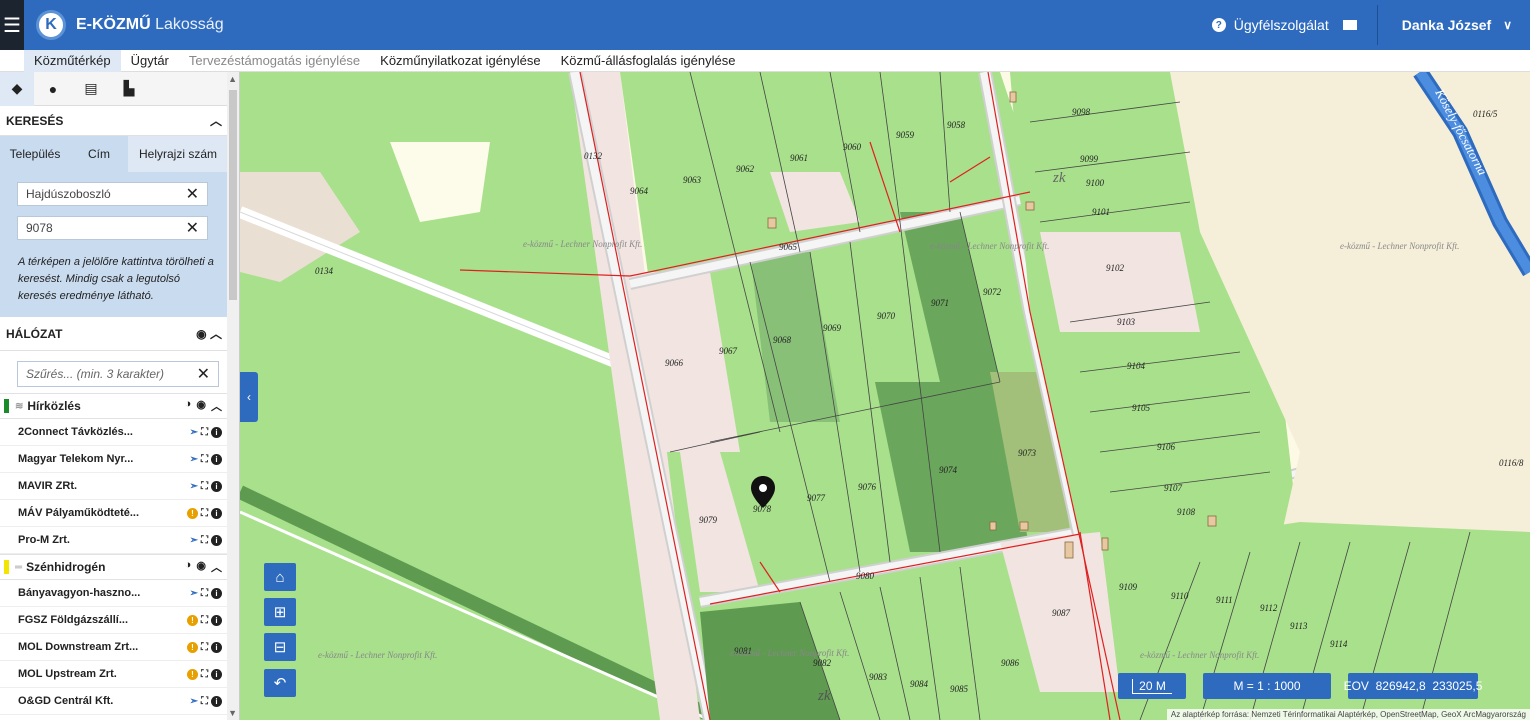 Image resolution: width=1530 pixels, height=720 pixels. Describe the element at coordinates (233, 396) in the screenshot. I see `sidebar-scrollbar: ▲ ▼` at that location.